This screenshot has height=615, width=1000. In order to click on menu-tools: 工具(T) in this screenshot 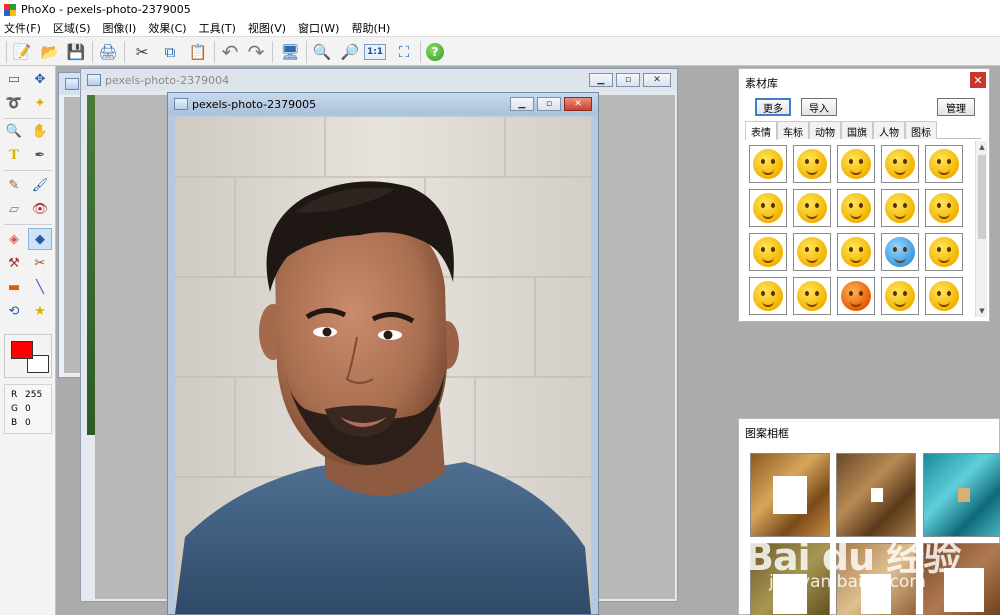, I will do `click(217, 28)`.